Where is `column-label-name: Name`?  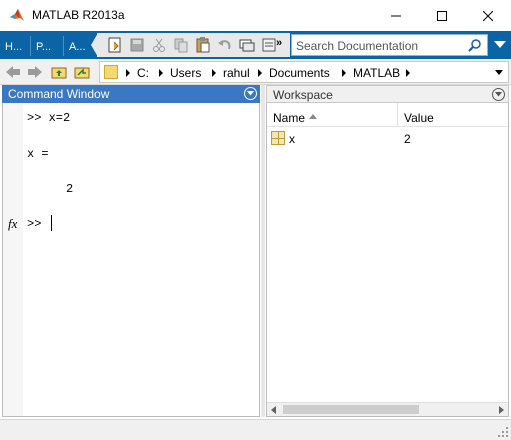 column-label-name: Name is located at coordinates (289, 118).